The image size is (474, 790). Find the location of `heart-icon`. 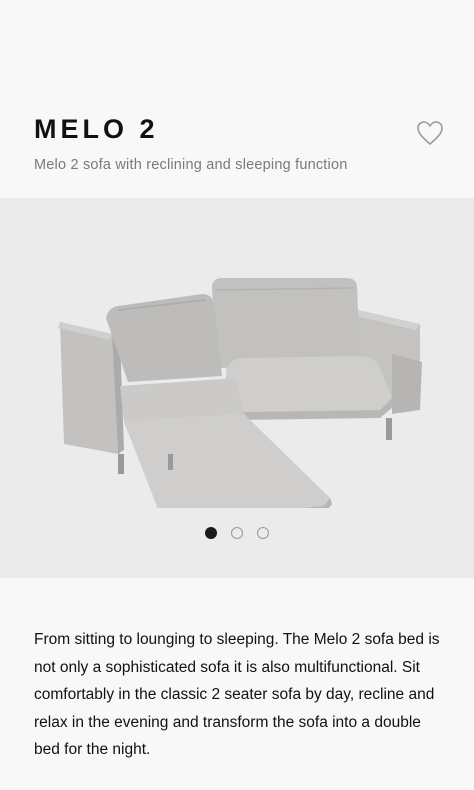

heart-icon is located at coordinates (430, 133).